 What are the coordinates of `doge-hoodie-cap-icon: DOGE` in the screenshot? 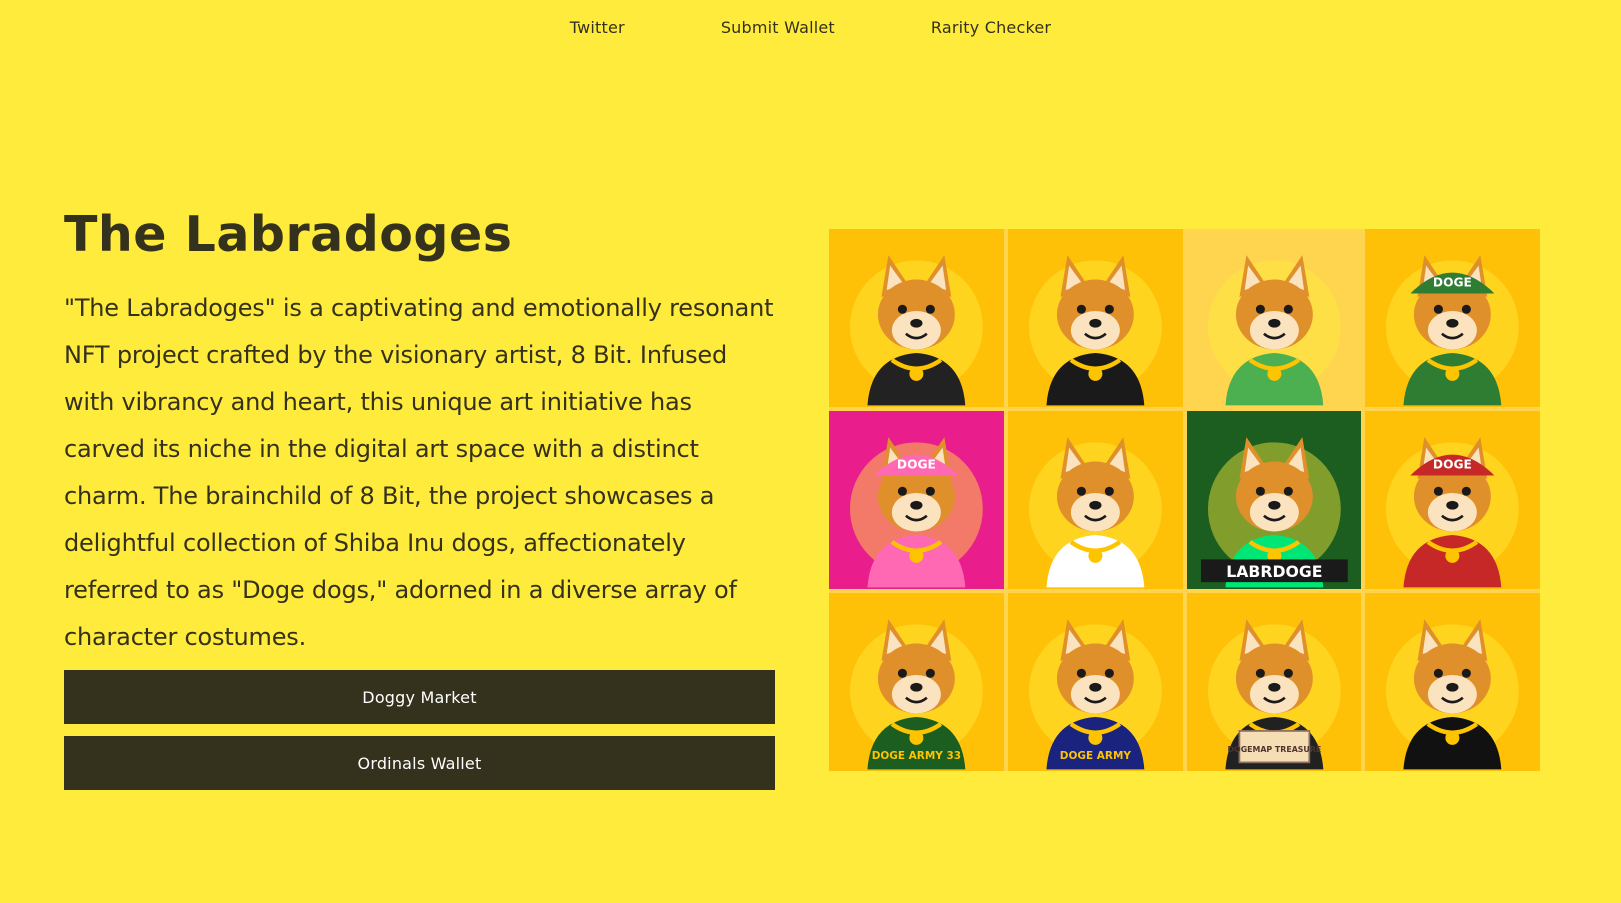 It's located at (1453, 330).